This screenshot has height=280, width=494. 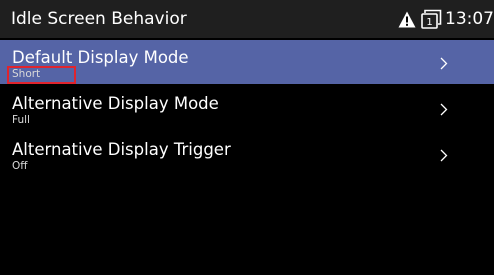 I want to click on status-area: 1 13:07, so click(x=446, y=19).